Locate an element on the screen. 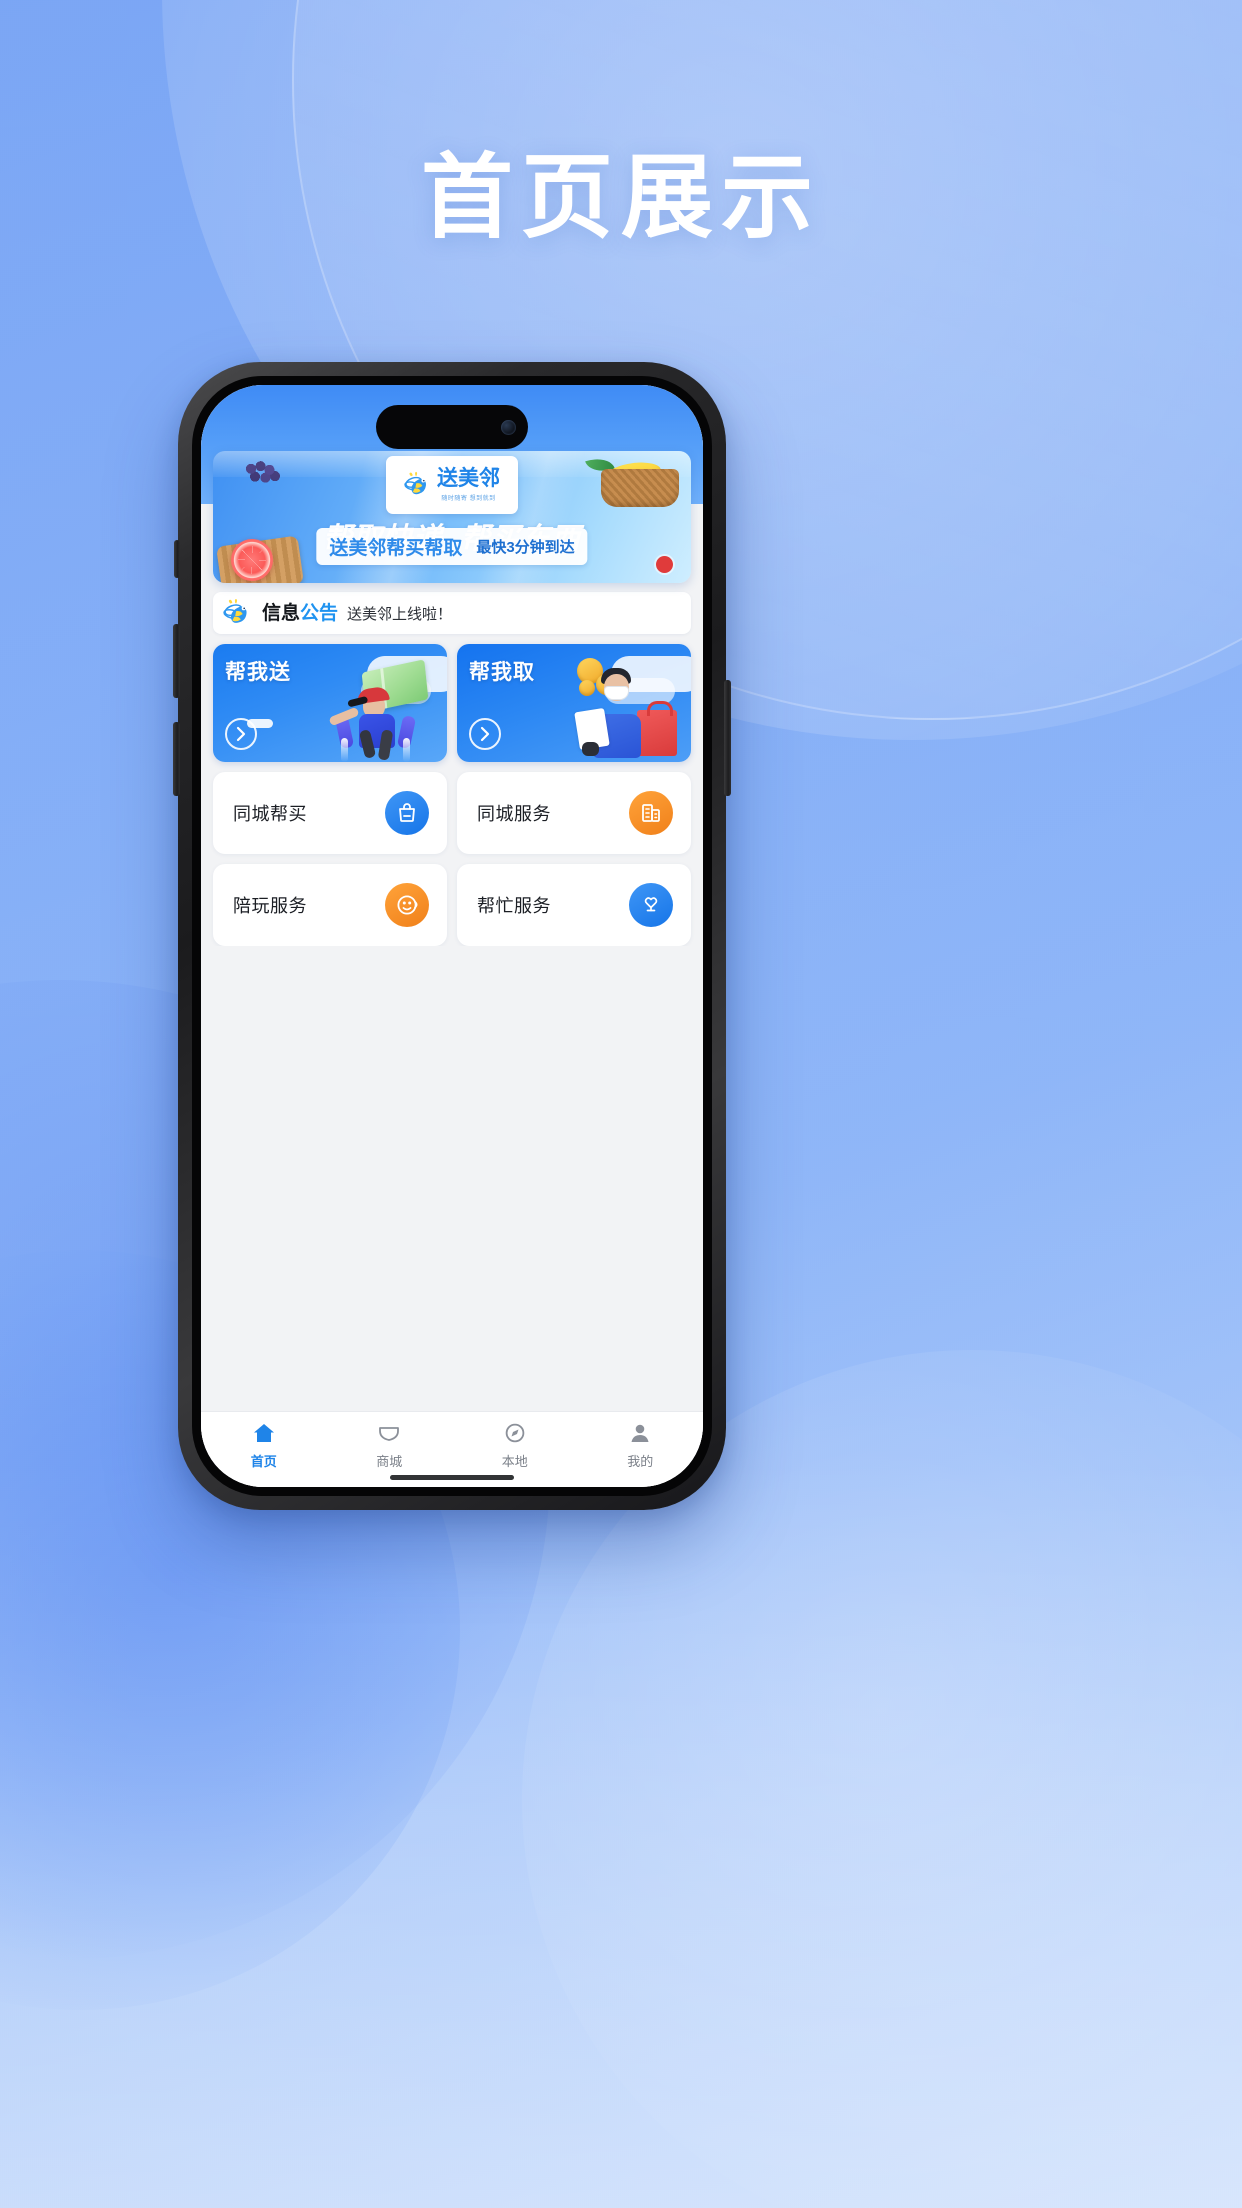 The image size is (1242, 2208). tab-label: 我的 is located at coordinates (640, 1461).